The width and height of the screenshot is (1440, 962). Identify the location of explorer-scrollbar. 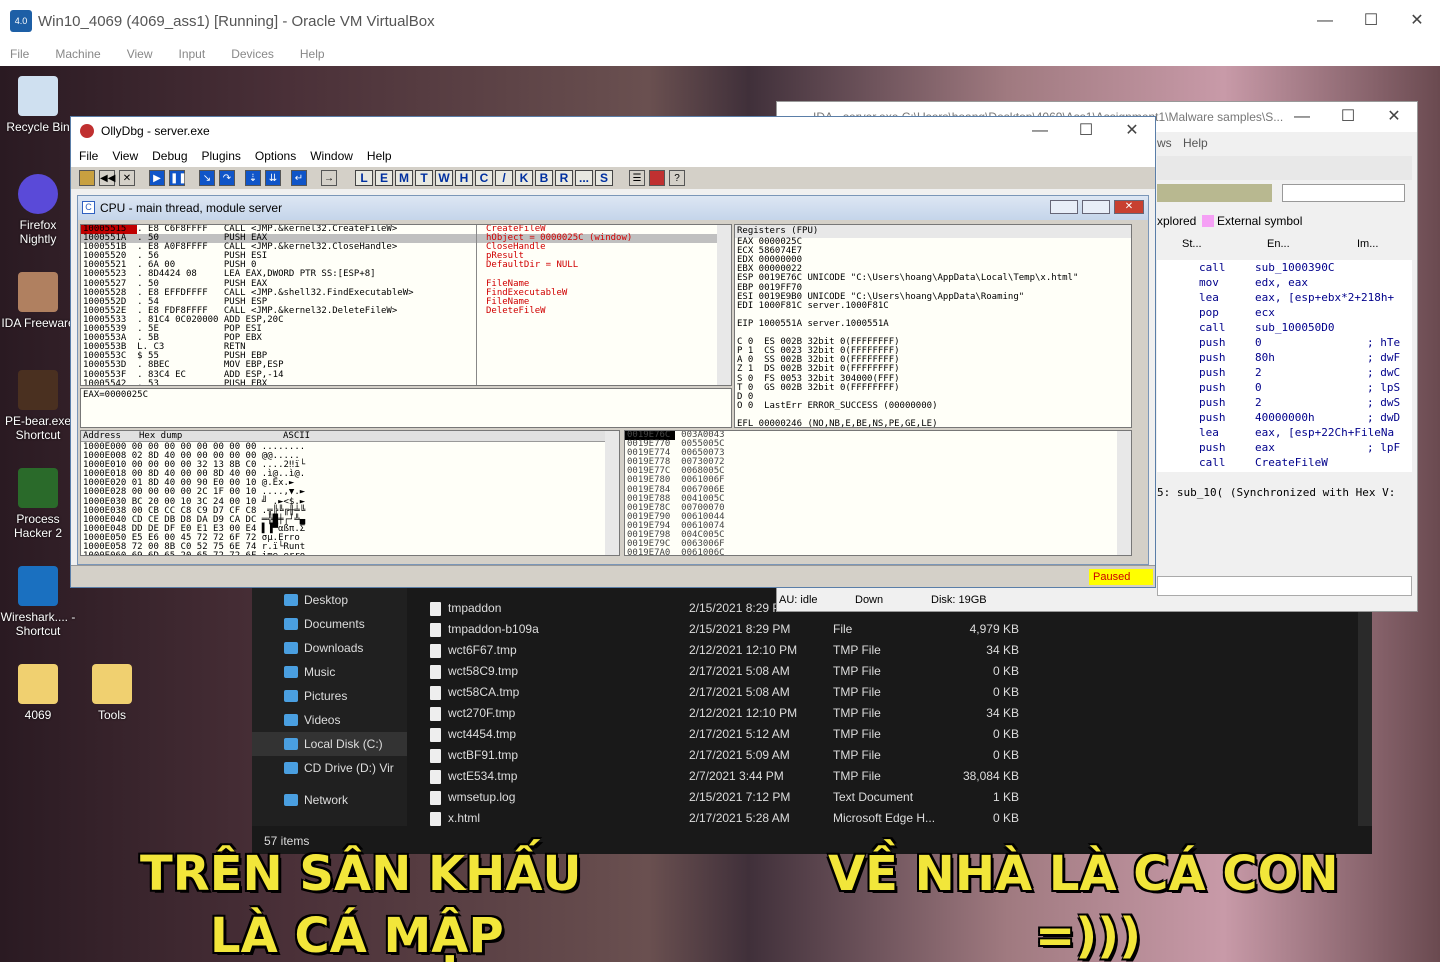
(1365, 701).